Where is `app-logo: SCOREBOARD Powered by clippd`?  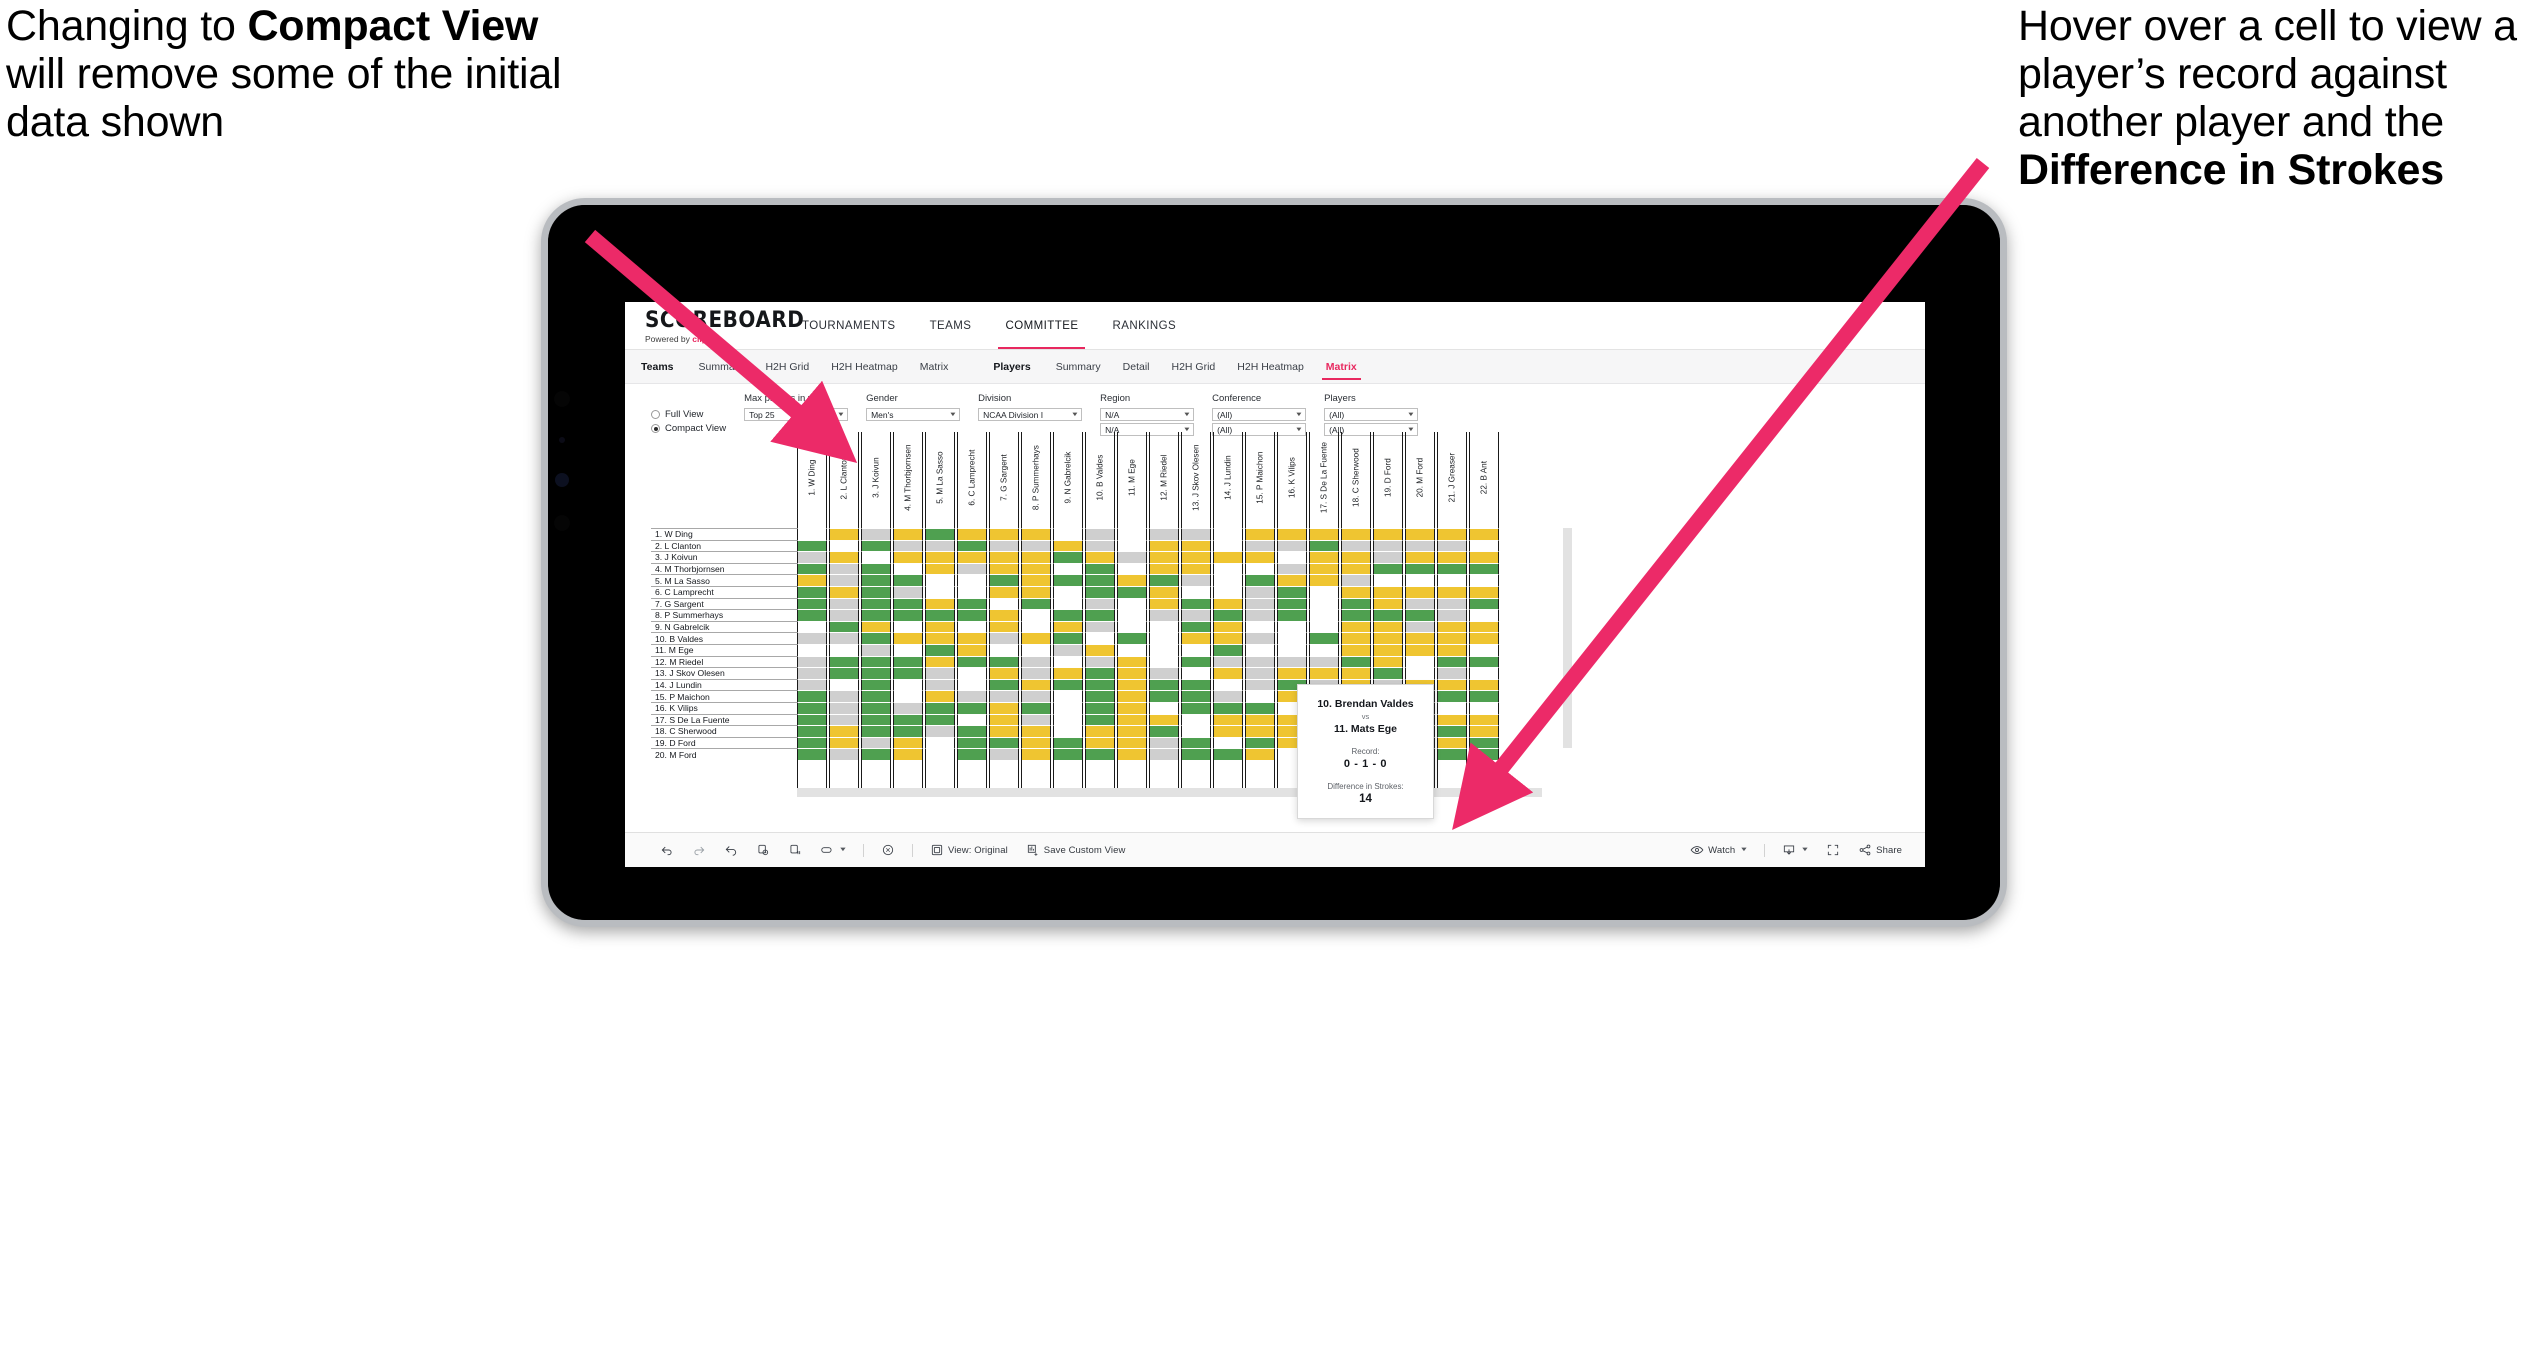
app-logo: SCOREBOARD Powered by clippd is located at coordinates (714, 325).